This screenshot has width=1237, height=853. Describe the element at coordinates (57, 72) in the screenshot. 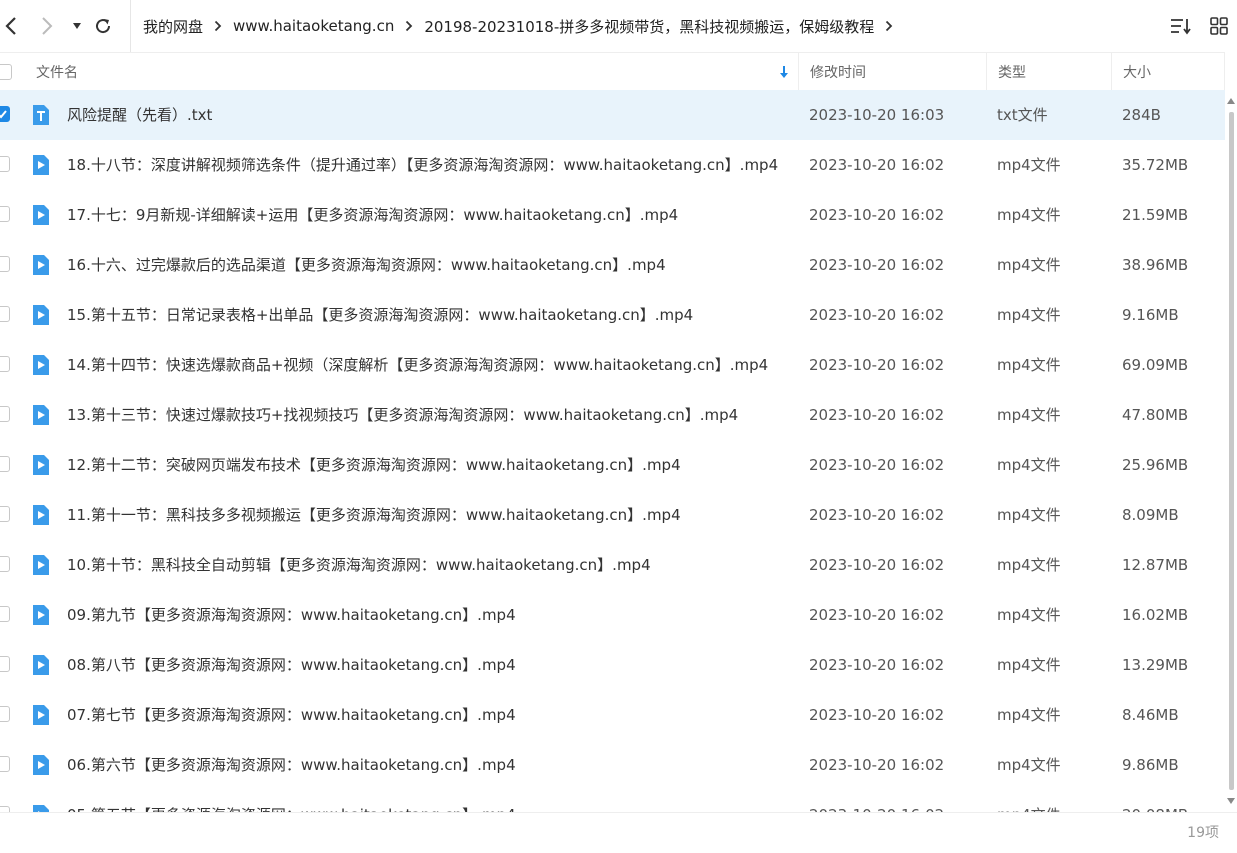

I see `column-header-name: 文件名` at that location.